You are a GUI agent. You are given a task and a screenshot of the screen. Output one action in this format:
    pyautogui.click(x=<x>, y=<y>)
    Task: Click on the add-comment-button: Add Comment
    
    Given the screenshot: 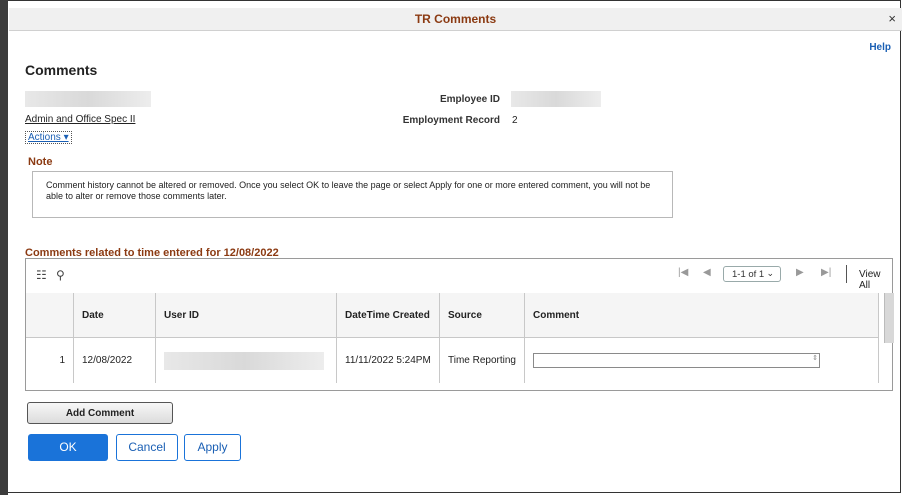 What is the action you would take?
    pyautogui.click(x=100, y=413)
    